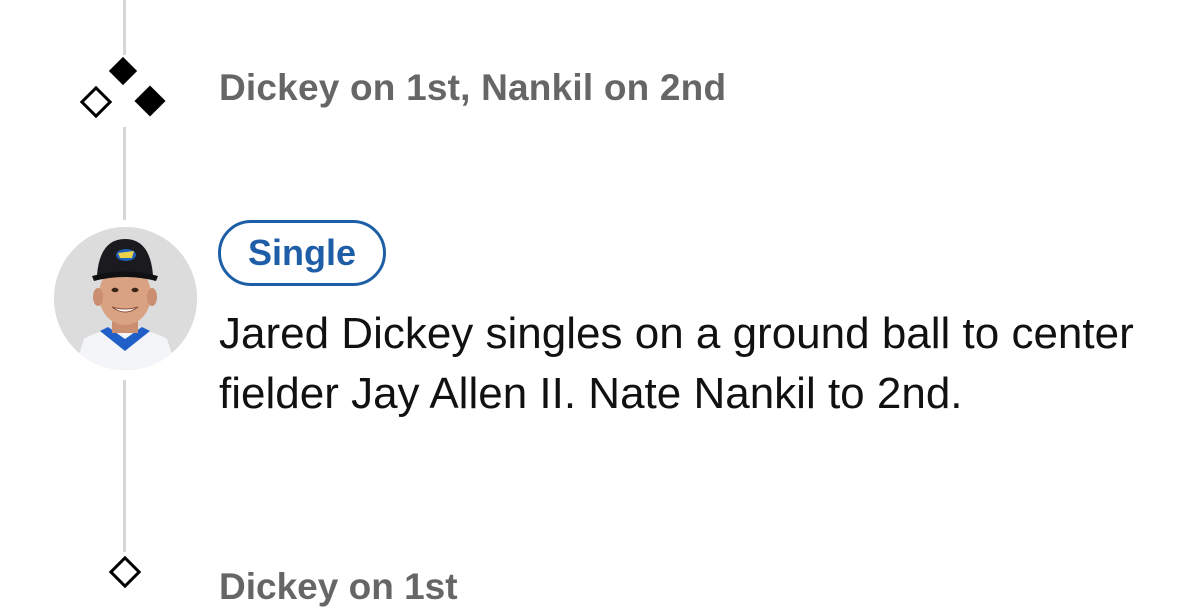 This screenshot has width=1179, height=608. Describe the element at coordinates (125, 298) in the screenshot. I see `player-avatar` at that location.